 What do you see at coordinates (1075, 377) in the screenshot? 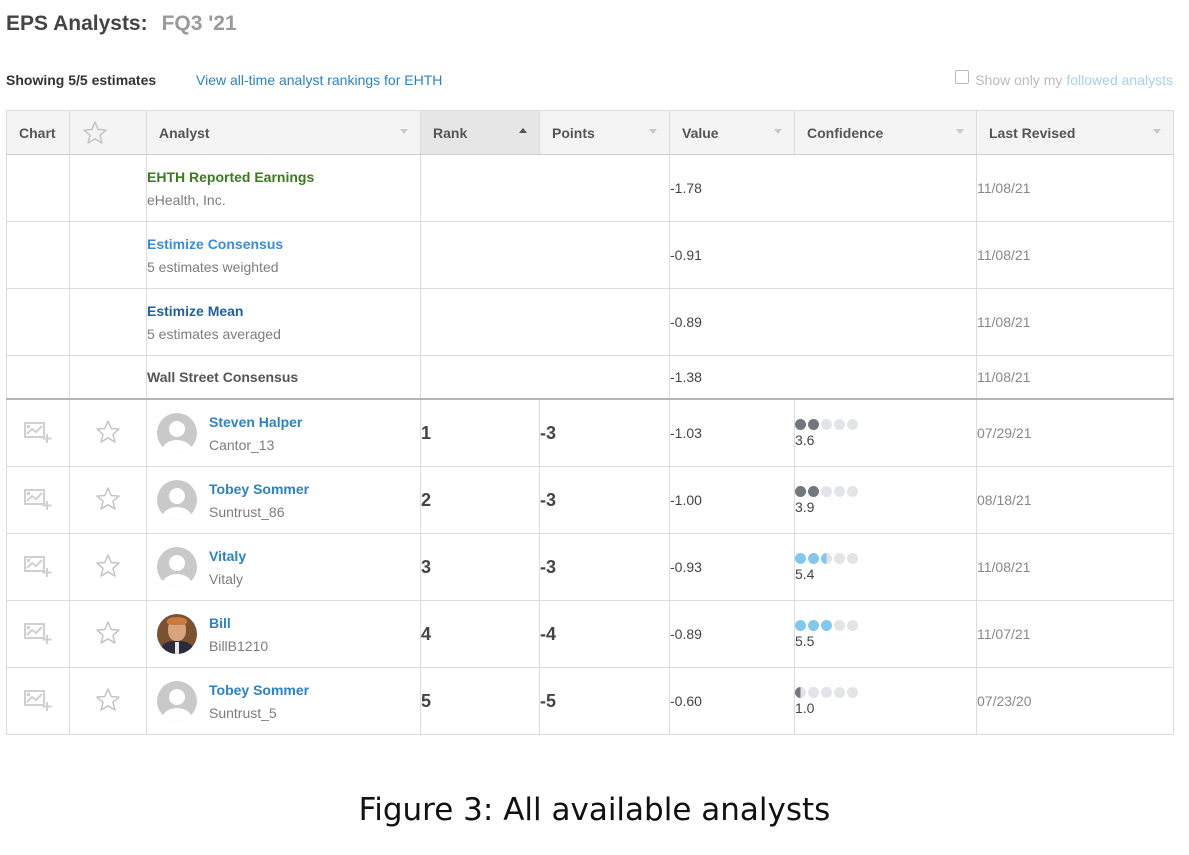
I see `wall-street-date: 11/08/21` at bounding box center [1075, 377].